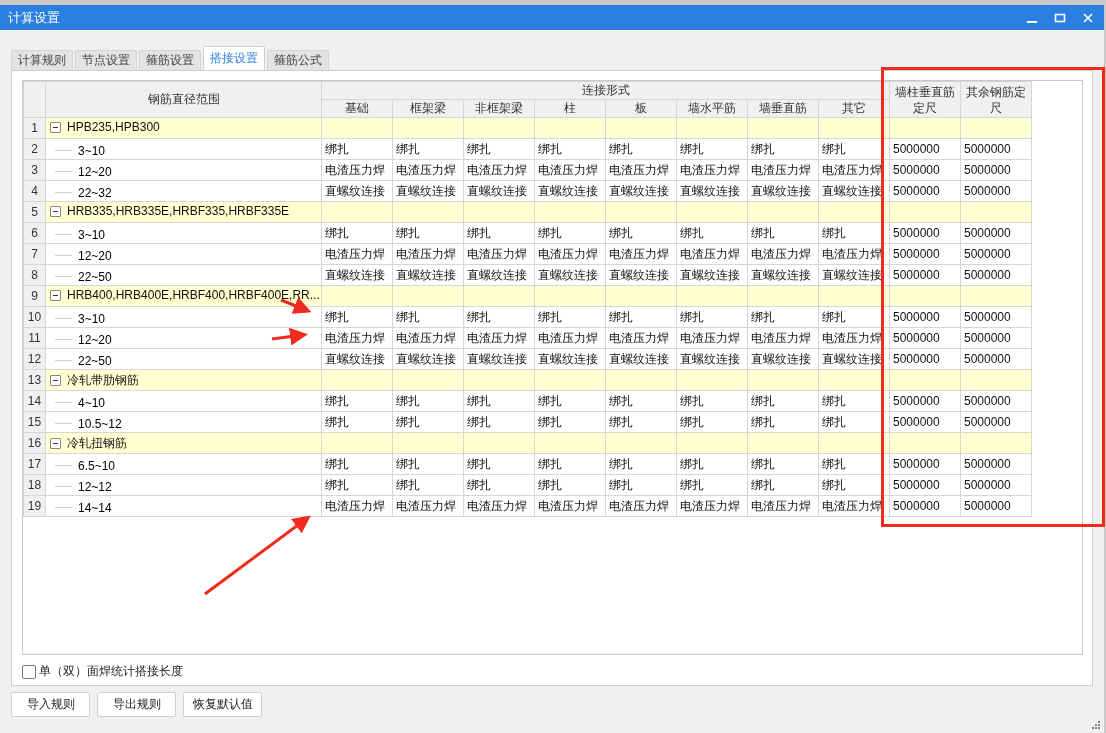 This screenshot has width=1106, height=733. Describe the element at coordinates (1060, 17) in the screenshot. I see `maximize-icon` at that location.